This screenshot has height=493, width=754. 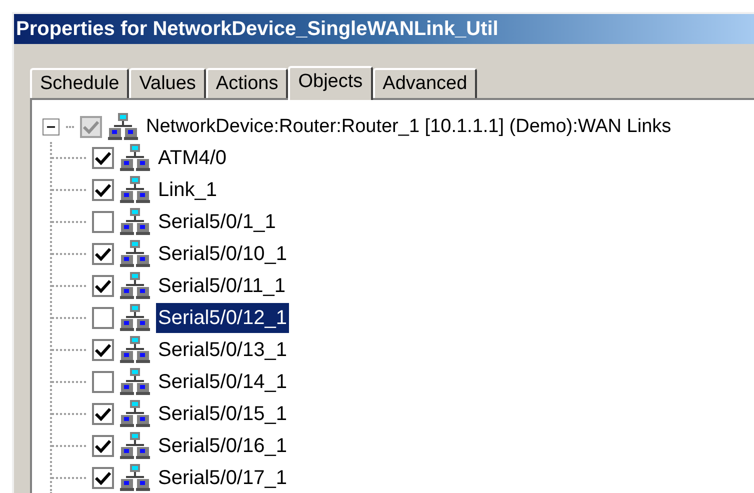 I want to click on tab: Actions, so click(x=247, y=83).